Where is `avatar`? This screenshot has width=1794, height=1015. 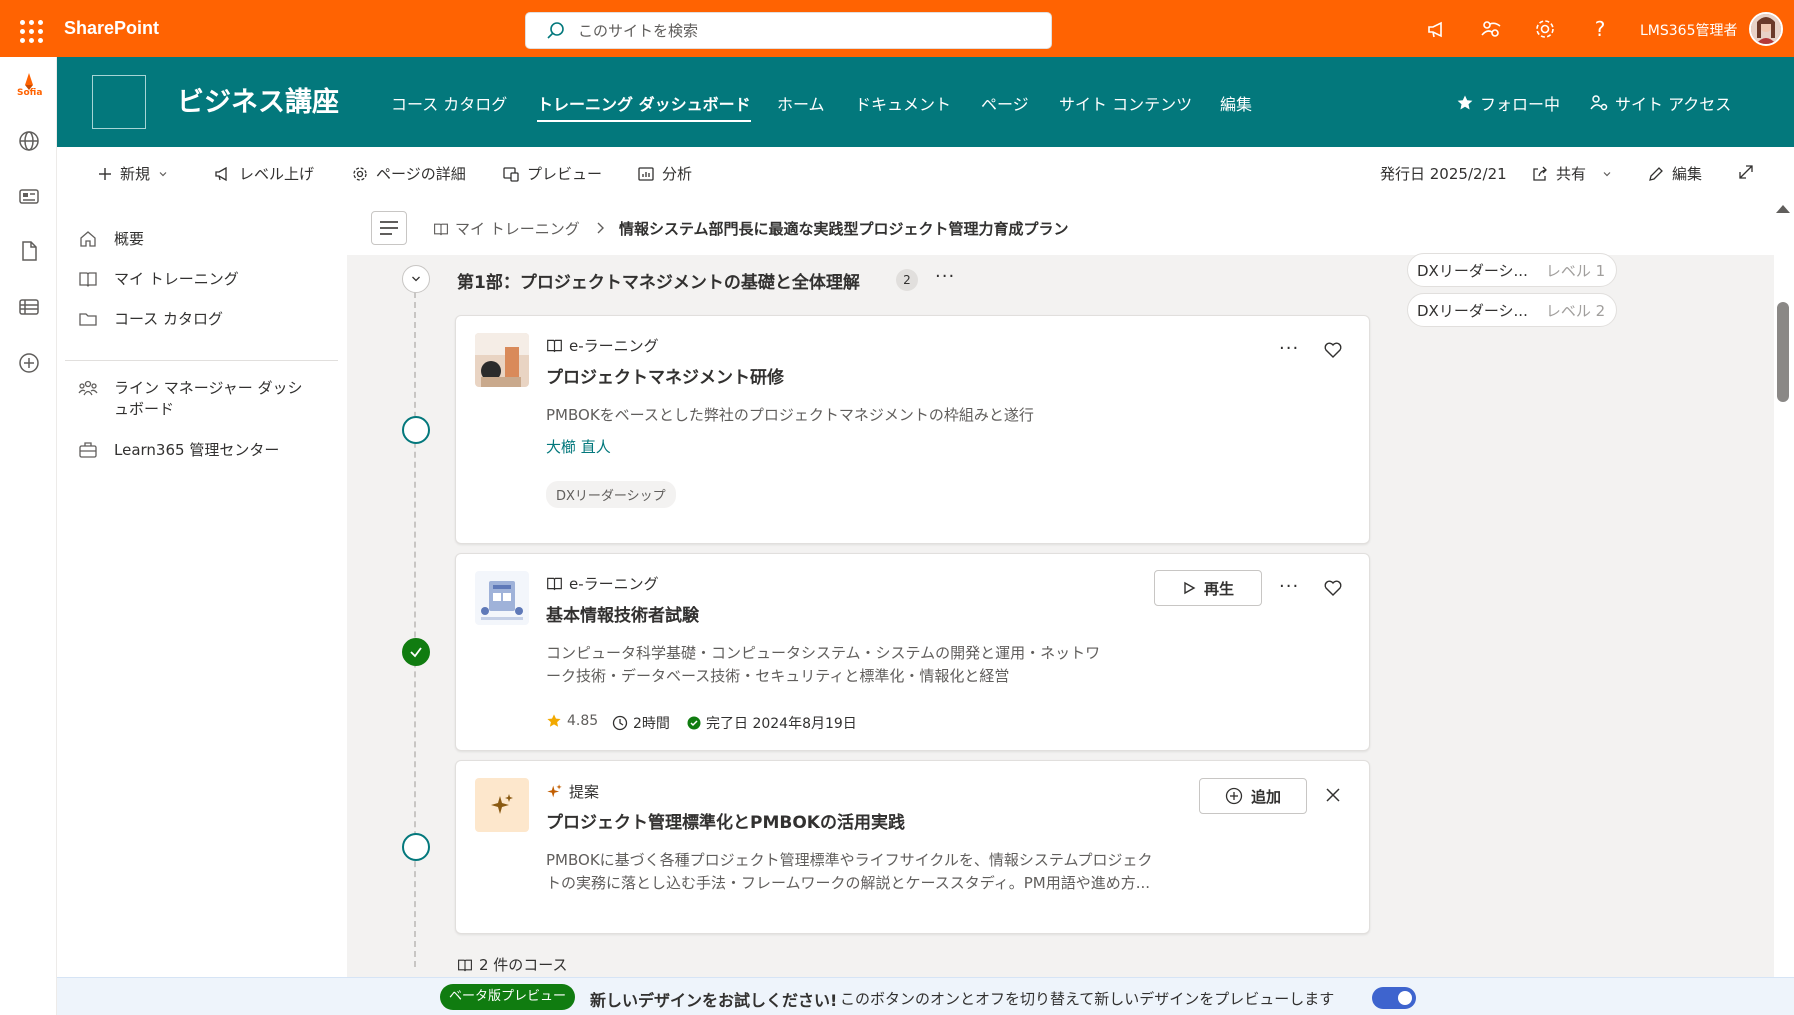
avatar is located at coordinates (1766, 29).